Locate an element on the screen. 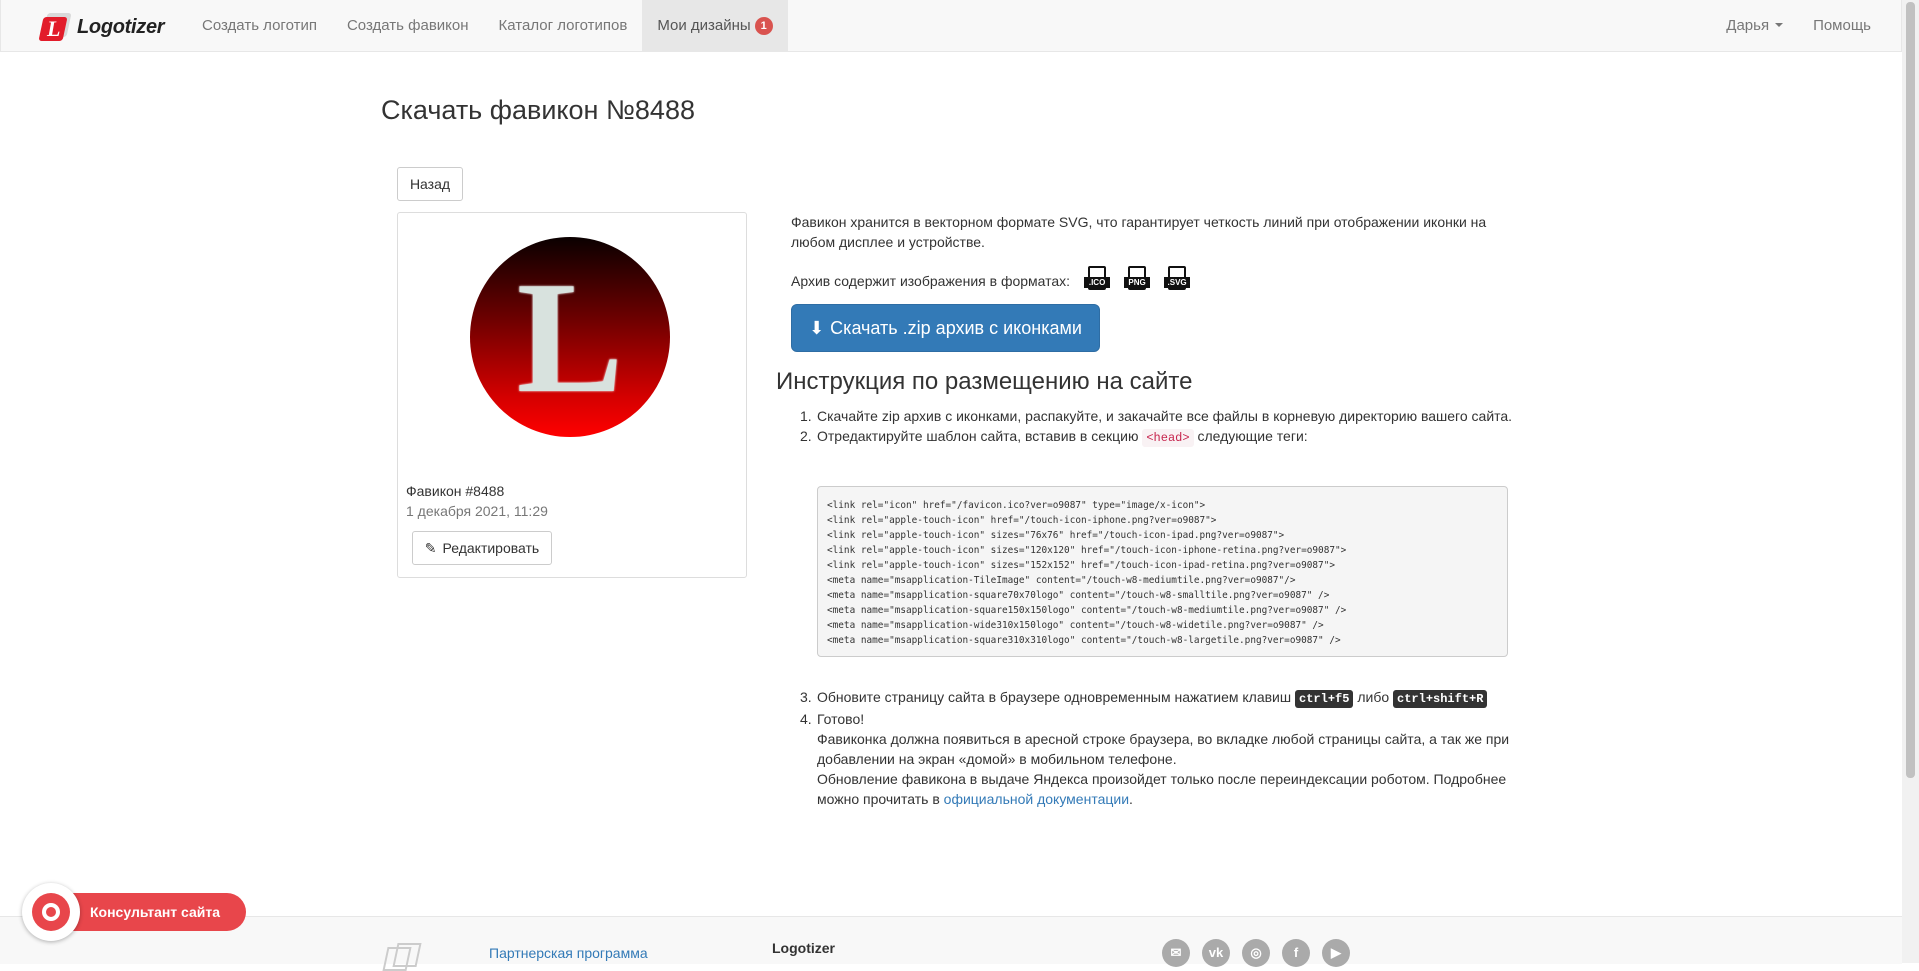  logotizer-logo-icon: L is located at coordinates (55, 27).